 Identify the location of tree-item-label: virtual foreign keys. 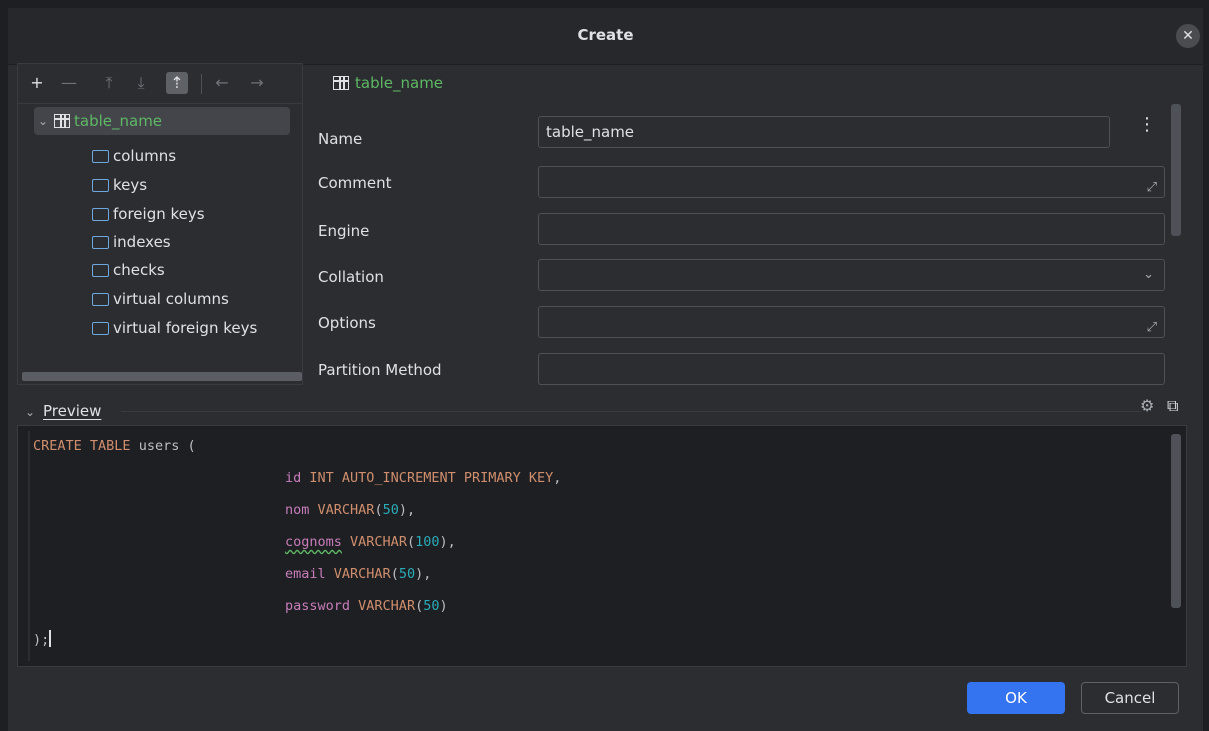
(185, 328).